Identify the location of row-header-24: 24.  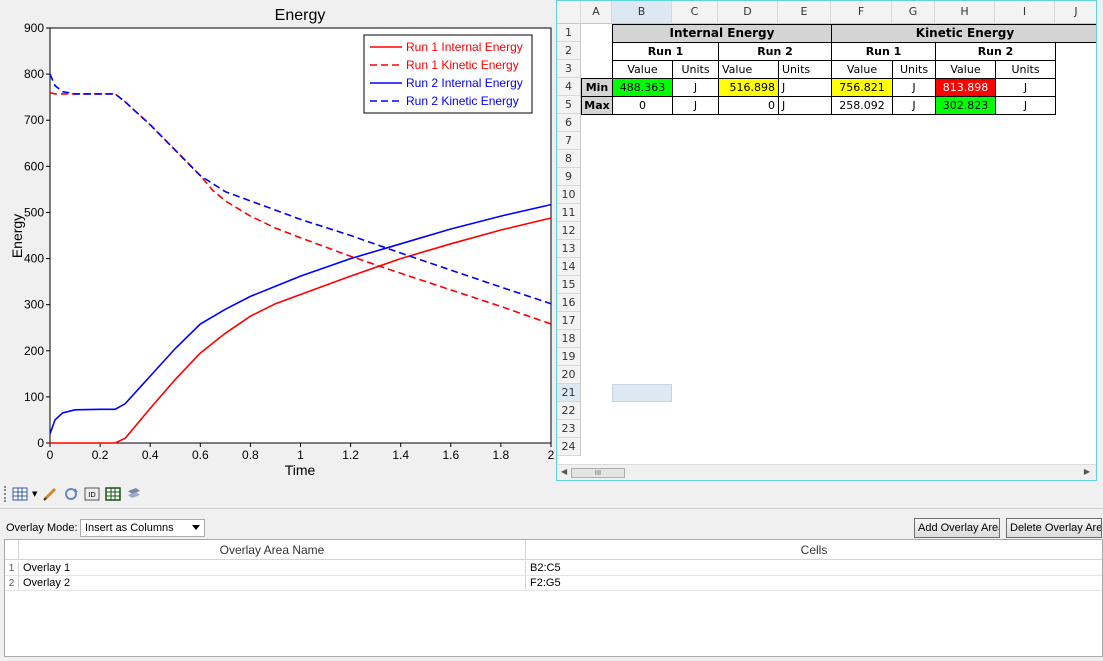
(569, 447).